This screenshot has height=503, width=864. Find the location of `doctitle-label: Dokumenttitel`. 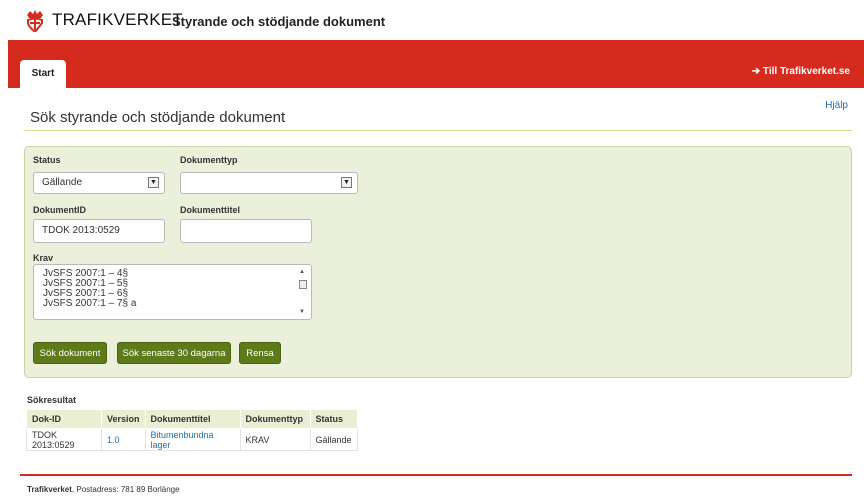

doctitle-label: Dokumenttitel is located at coordinates (210, 210).